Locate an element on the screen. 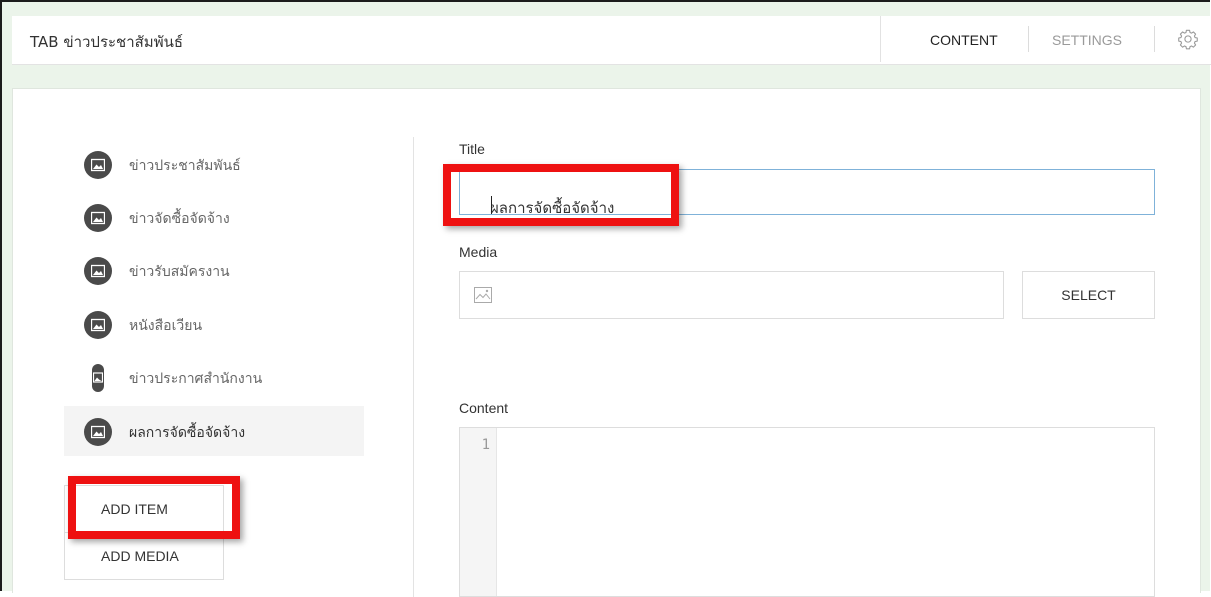 The width and height of the screenshot is (1211, 597). media-input is located at coordinates (731, 295).